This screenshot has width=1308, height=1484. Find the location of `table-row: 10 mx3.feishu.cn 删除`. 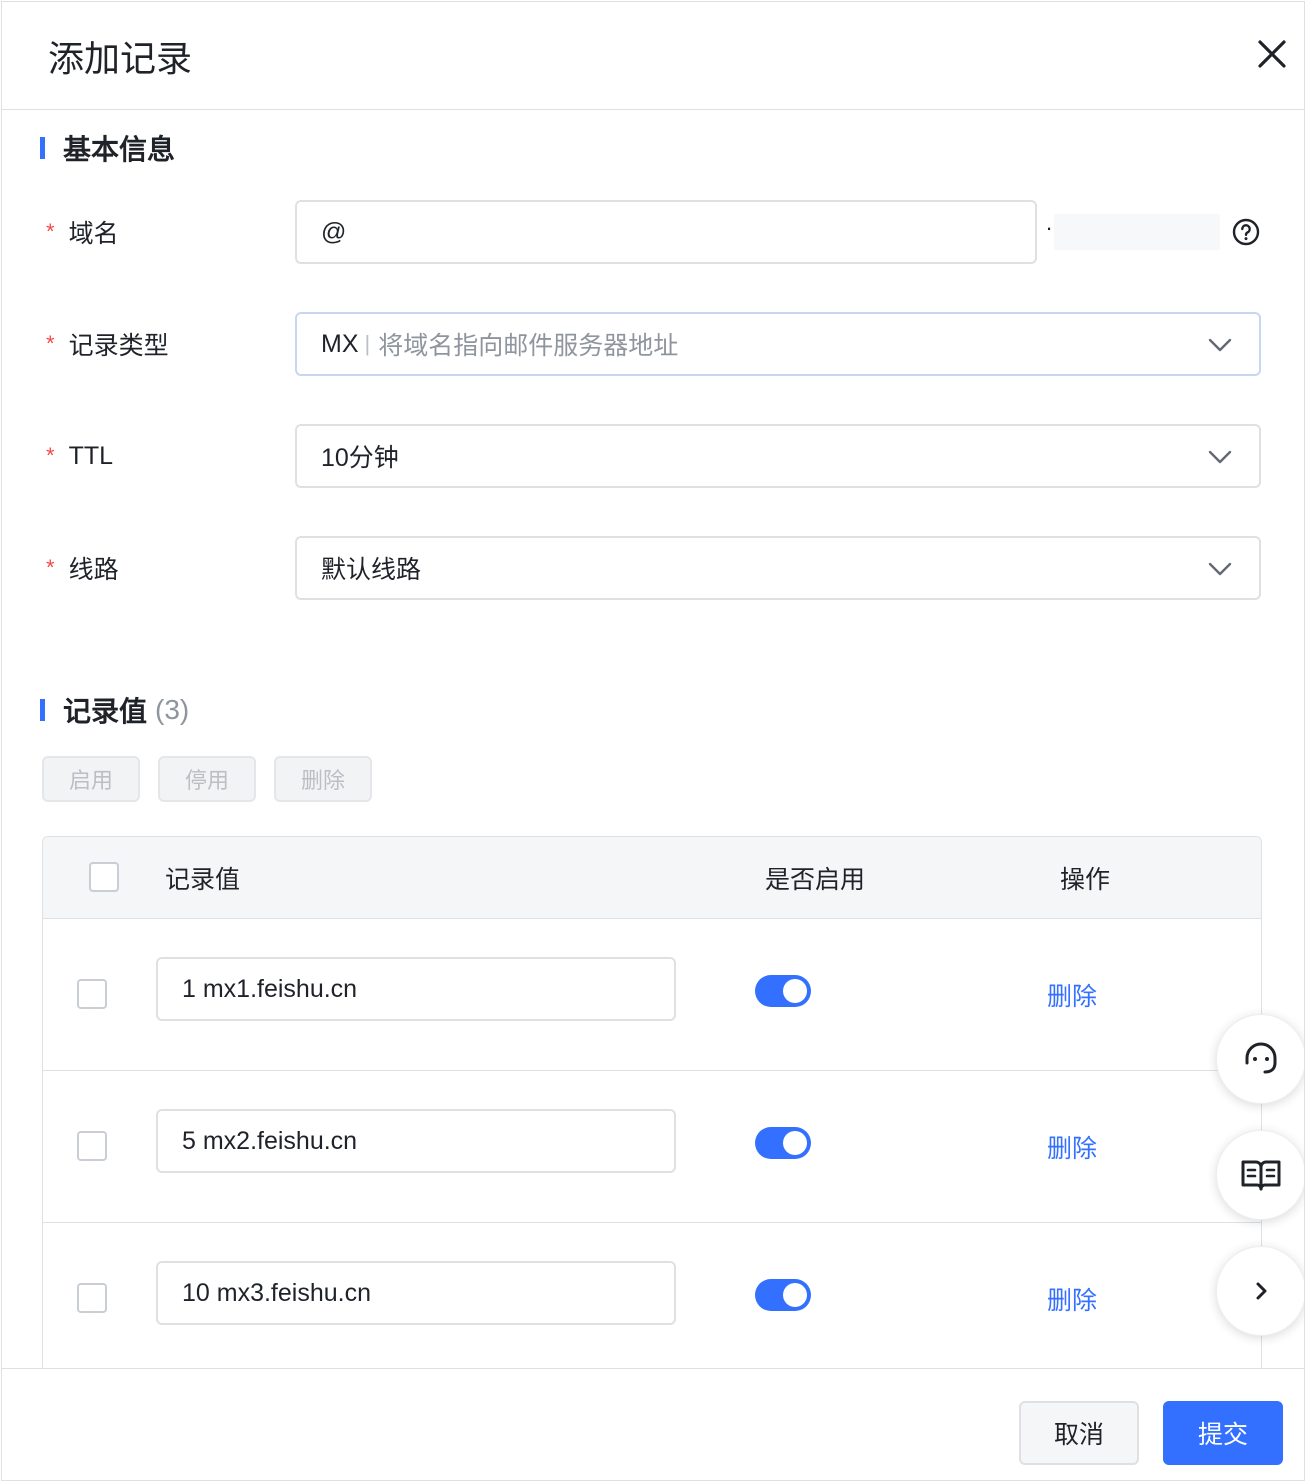

table-row: 10 mx3.feishu.cn 删除 is located at coordinates (652, 1295).